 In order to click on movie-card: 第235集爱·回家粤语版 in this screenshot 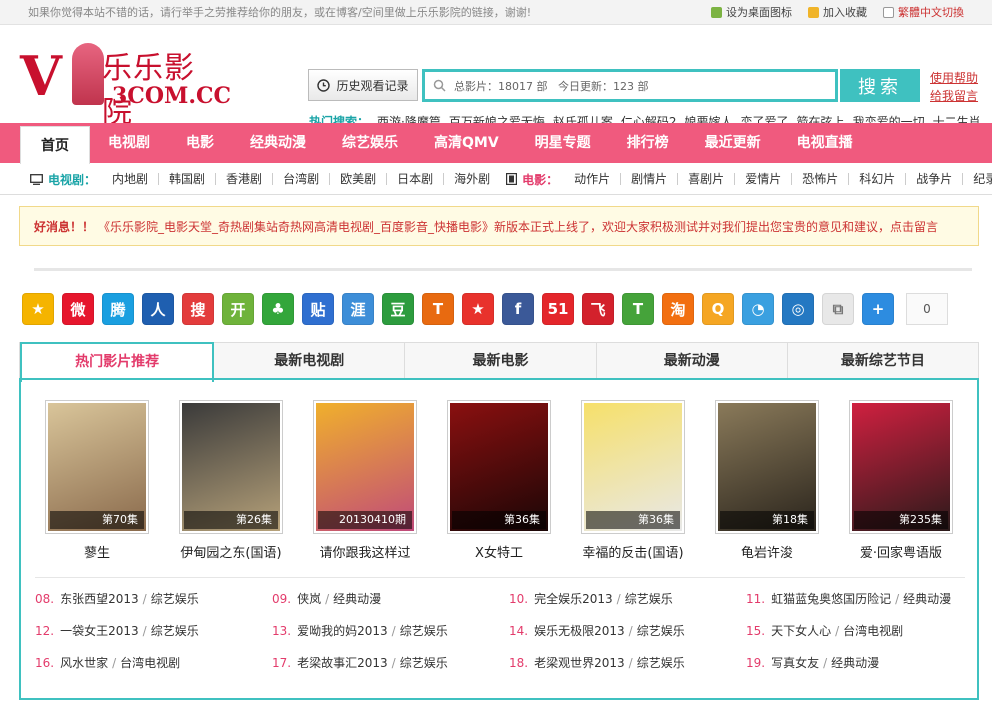, I will do `click(901, 480)`.